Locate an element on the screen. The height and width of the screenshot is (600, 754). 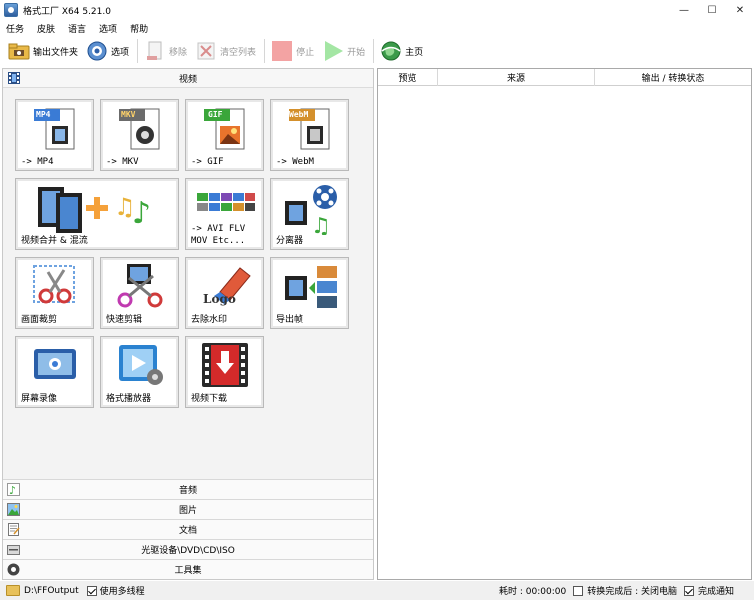
menu-language: 语言 is located at coordinates (77, 28).